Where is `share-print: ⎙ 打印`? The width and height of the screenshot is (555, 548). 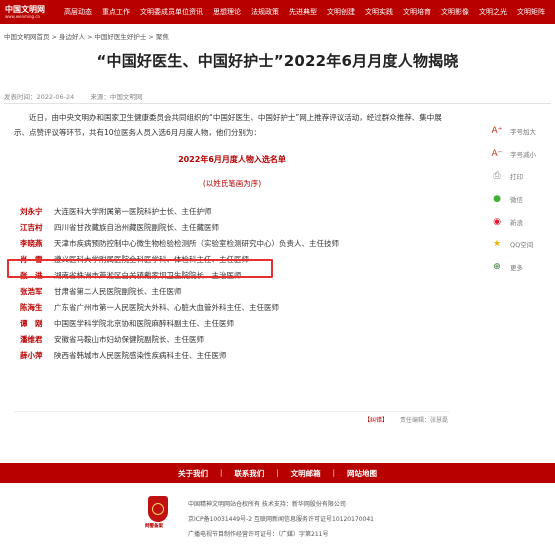
share-print: ⎙ 打印 is located at coordinates (520, 176).